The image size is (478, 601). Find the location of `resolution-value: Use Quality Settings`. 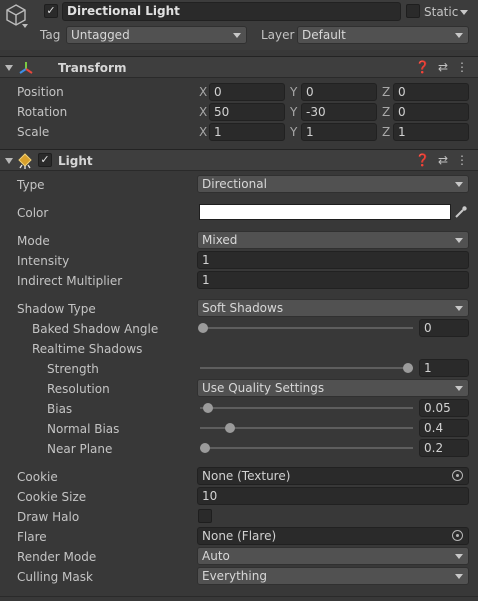

resolution-value: Use Quality Settings is located at coordinates (263, 388).